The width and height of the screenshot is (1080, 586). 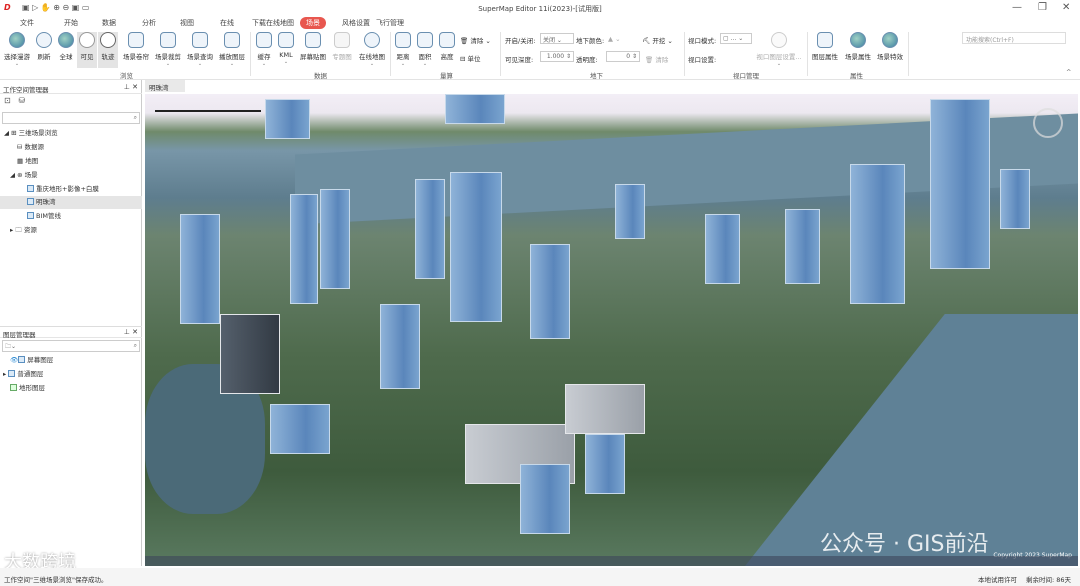 I want to click on group-label-browse: 浏览, so click(x=126, y=76).